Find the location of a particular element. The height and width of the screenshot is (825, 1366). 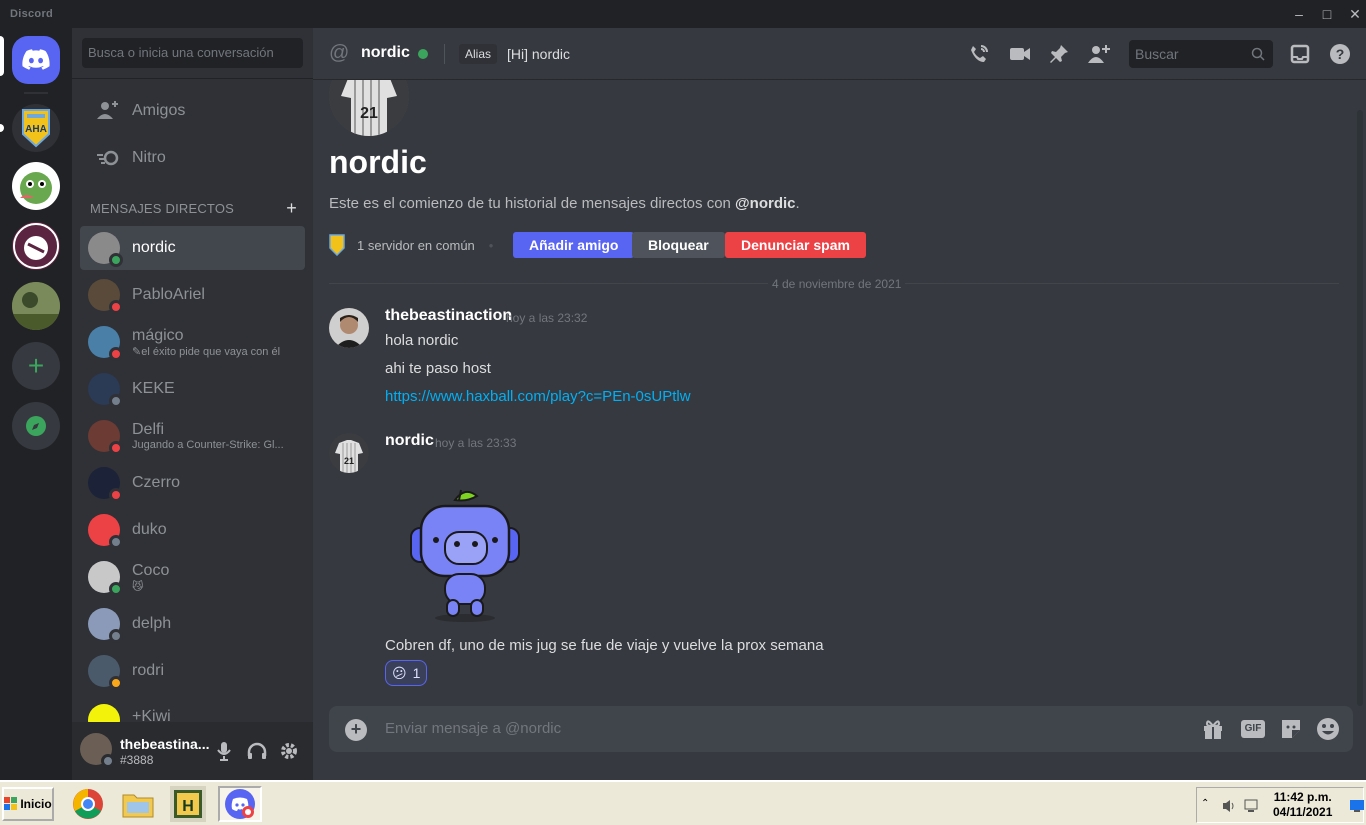

deafen-button is located at coordinates (257, 751).